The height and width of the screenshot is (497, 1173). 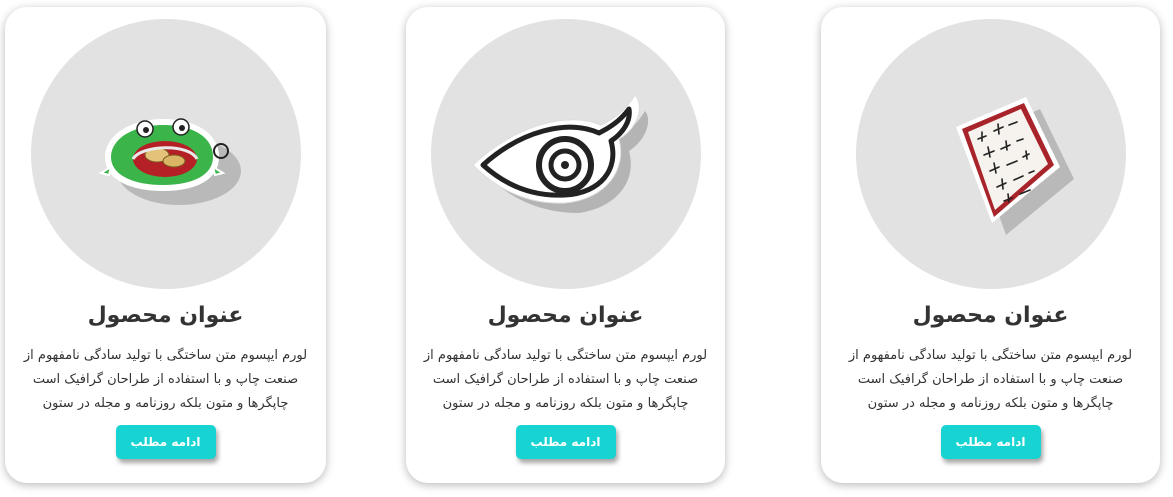 What do you see at coordinates (559, 153) in the screenshot?
I see `leaf-swirl-sticker-icon` at bounding box center [559, 153].